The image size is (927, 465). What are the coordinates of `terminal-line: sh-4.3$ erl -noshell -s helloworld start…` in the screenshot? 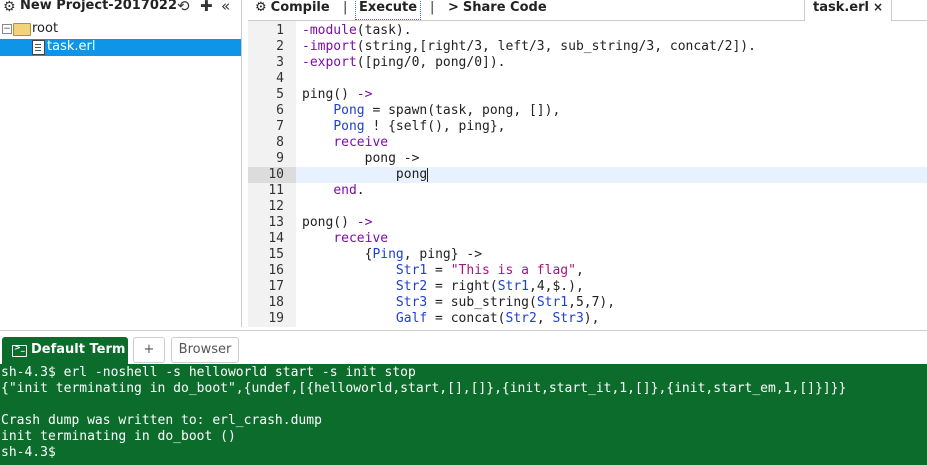 It's located at (208, 372).